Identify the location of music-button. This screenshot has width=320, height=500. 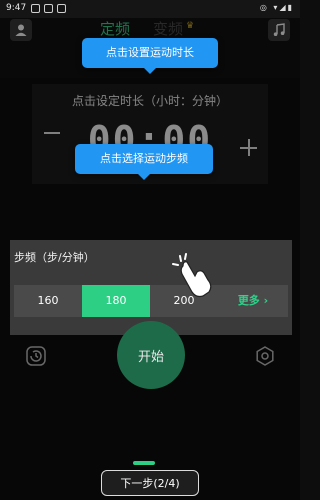
(279, 30).